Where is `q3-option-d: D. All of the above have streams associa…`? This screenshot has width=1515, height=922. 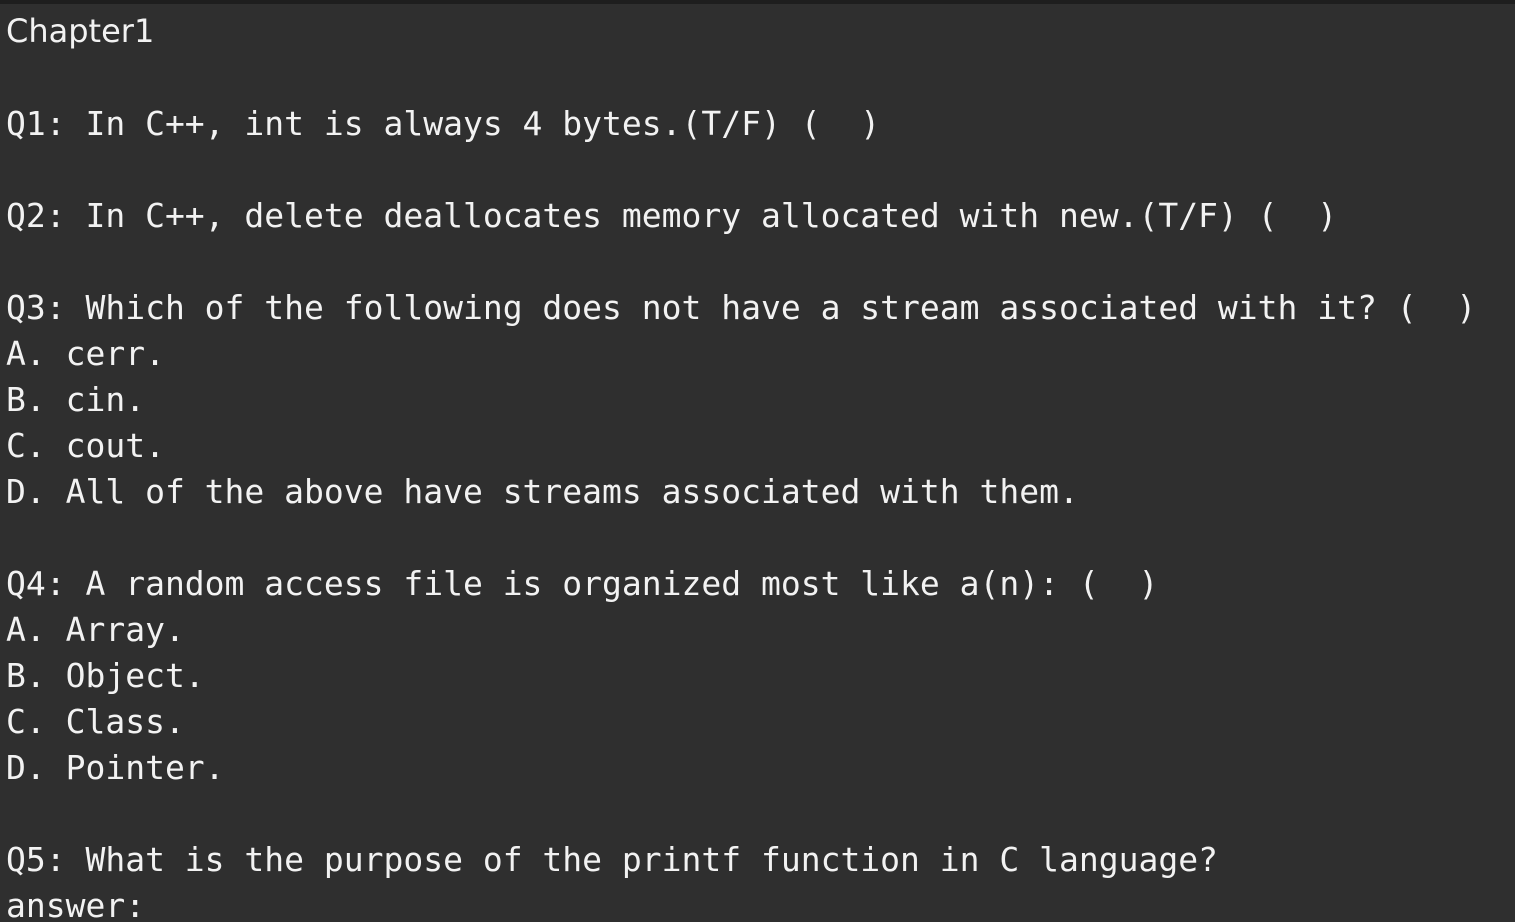
q3-option-d: D. All of the above have streams associa… is located at coordinates (542, 491).